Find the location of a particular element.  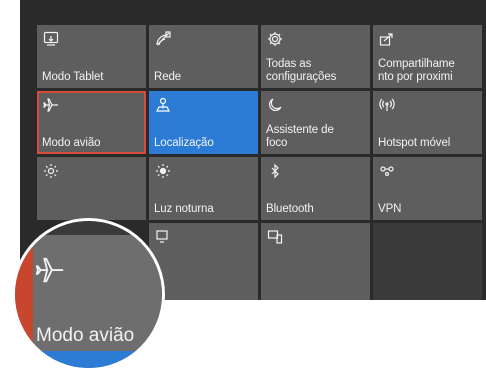

tile-tablet-mode: Modo Tablet is located at coordinates (91, 56).